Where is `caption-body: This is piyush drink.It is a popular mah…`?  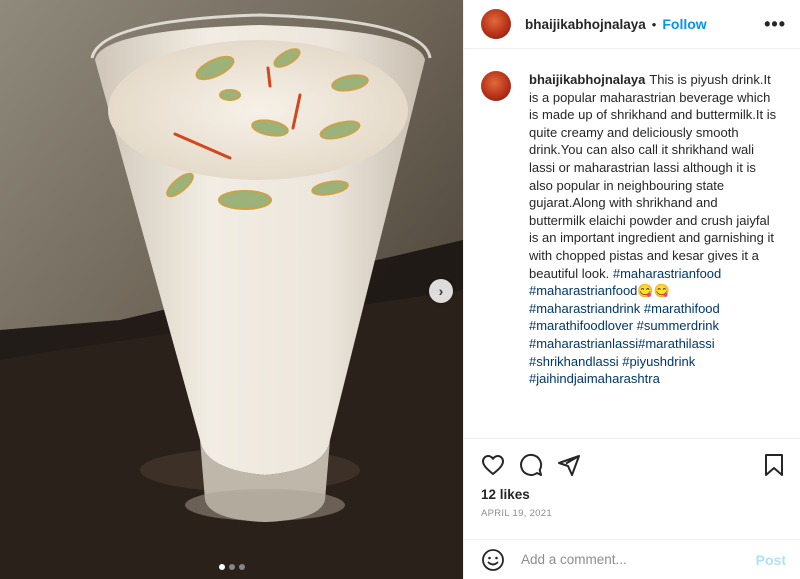 caption-body: This is piyush drink.It is a popular mah… is located at coordinates (653, 176).